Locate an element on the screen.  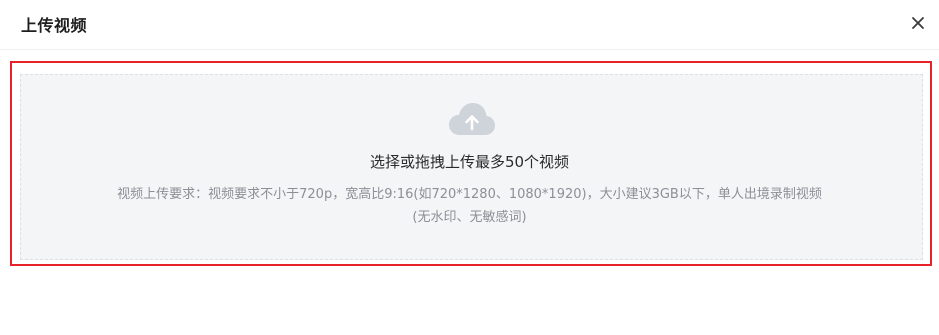
cloud-upload-icon is located at coordinates (472, 119).